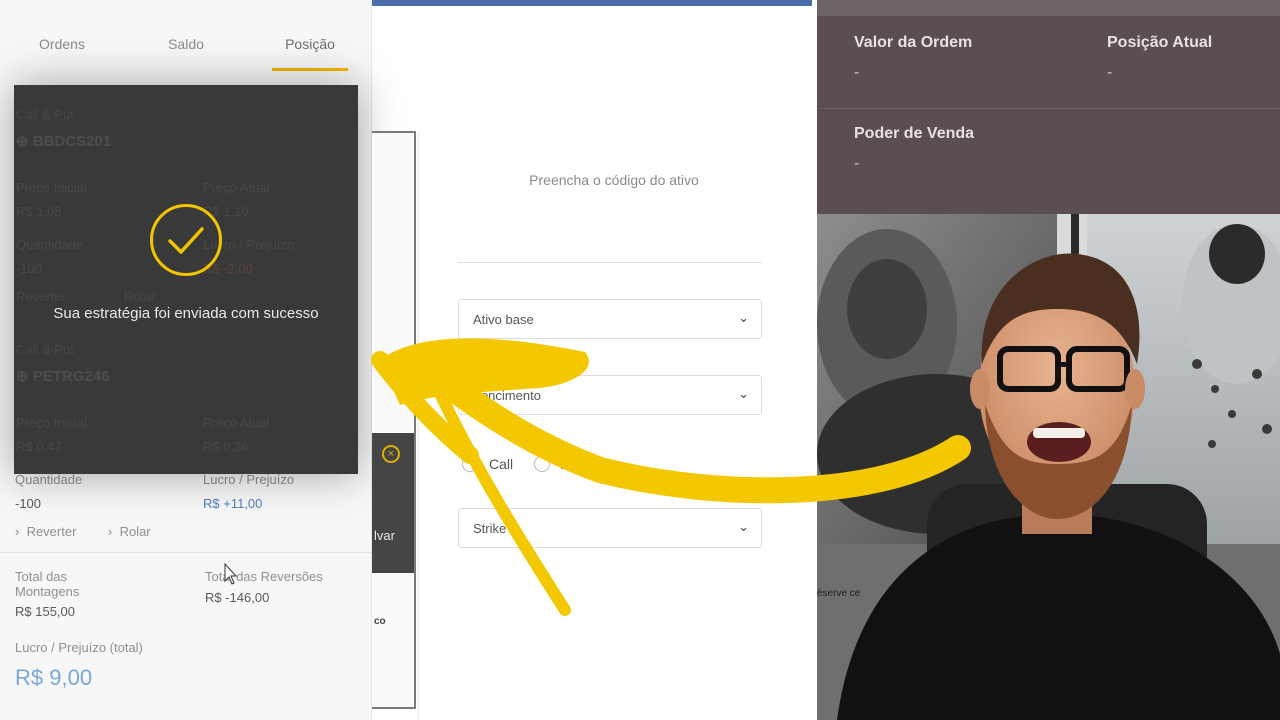 The width and height of the screenshot is (1280, 720). Describe the element at coordinates (614, 180) in the screenshot. I see `asset-code-hint: Preencha o código do ativo` at that location.